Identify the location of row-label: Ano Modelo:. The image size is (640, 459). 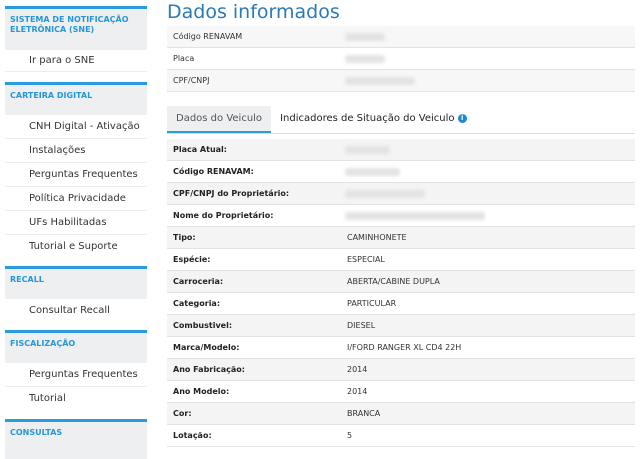
(201, 391).